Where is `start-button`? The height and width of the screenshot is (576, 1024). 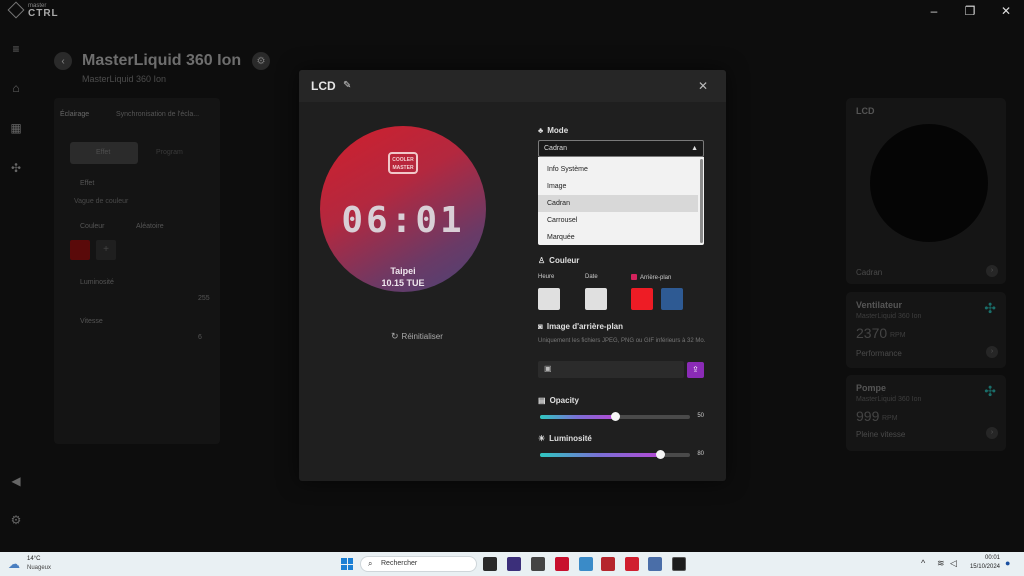 start-button is located at coordinates (347, 564).